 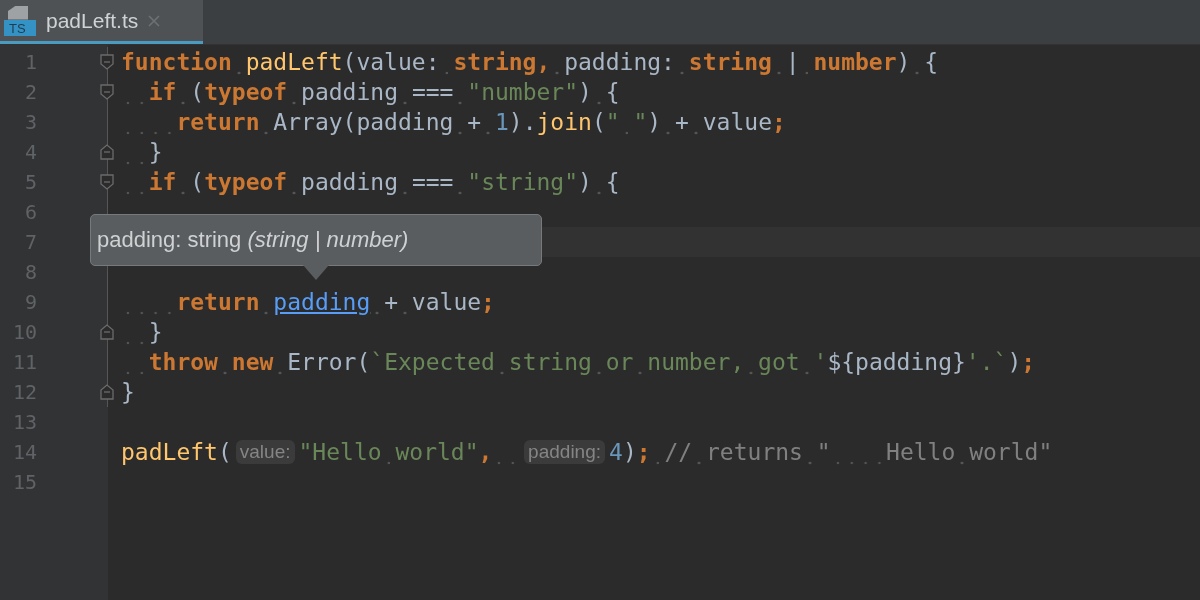 What do you see at coordinates (578, 362) in the screenshot?
I see `code-line: throw new Error(`Expected string or number, got '${padding}'.`);` at bounding box center [578, 362].